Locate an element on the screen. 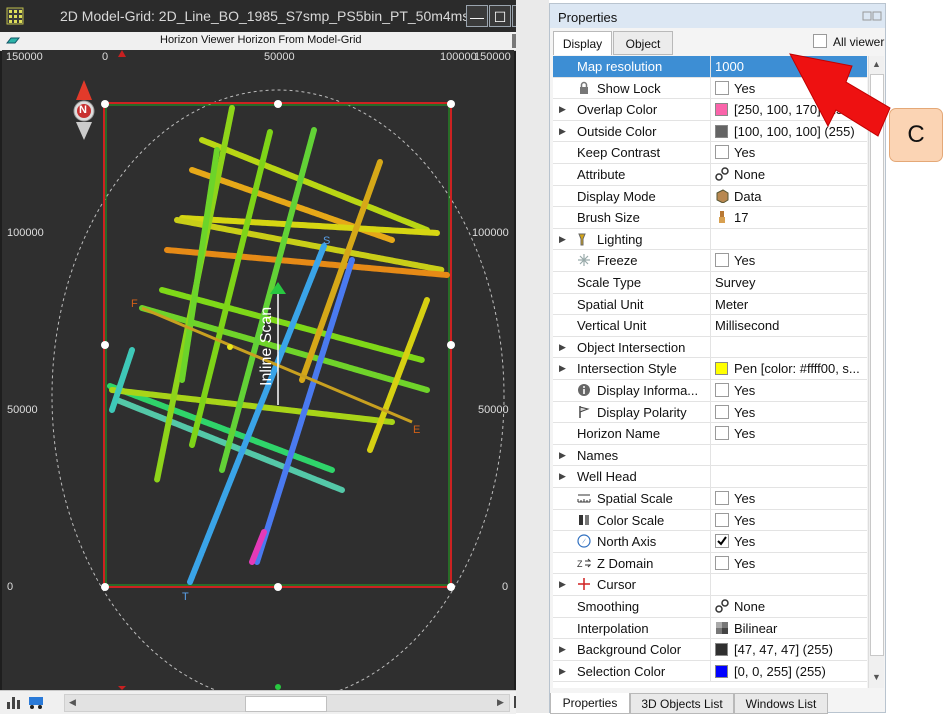  property-value-text: Meter is located at coordinates (732, 304).